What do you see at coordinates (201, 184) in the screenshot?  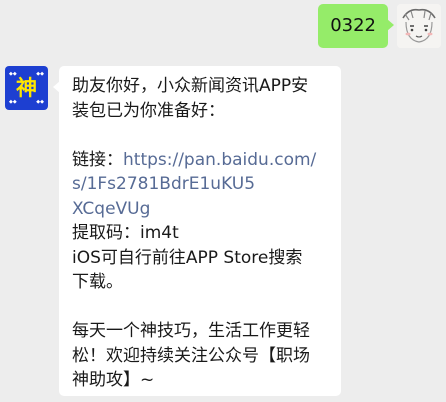 I see `download-link: s/1Fs2781BdrE1uKU5` at bounding box center [201, 184].